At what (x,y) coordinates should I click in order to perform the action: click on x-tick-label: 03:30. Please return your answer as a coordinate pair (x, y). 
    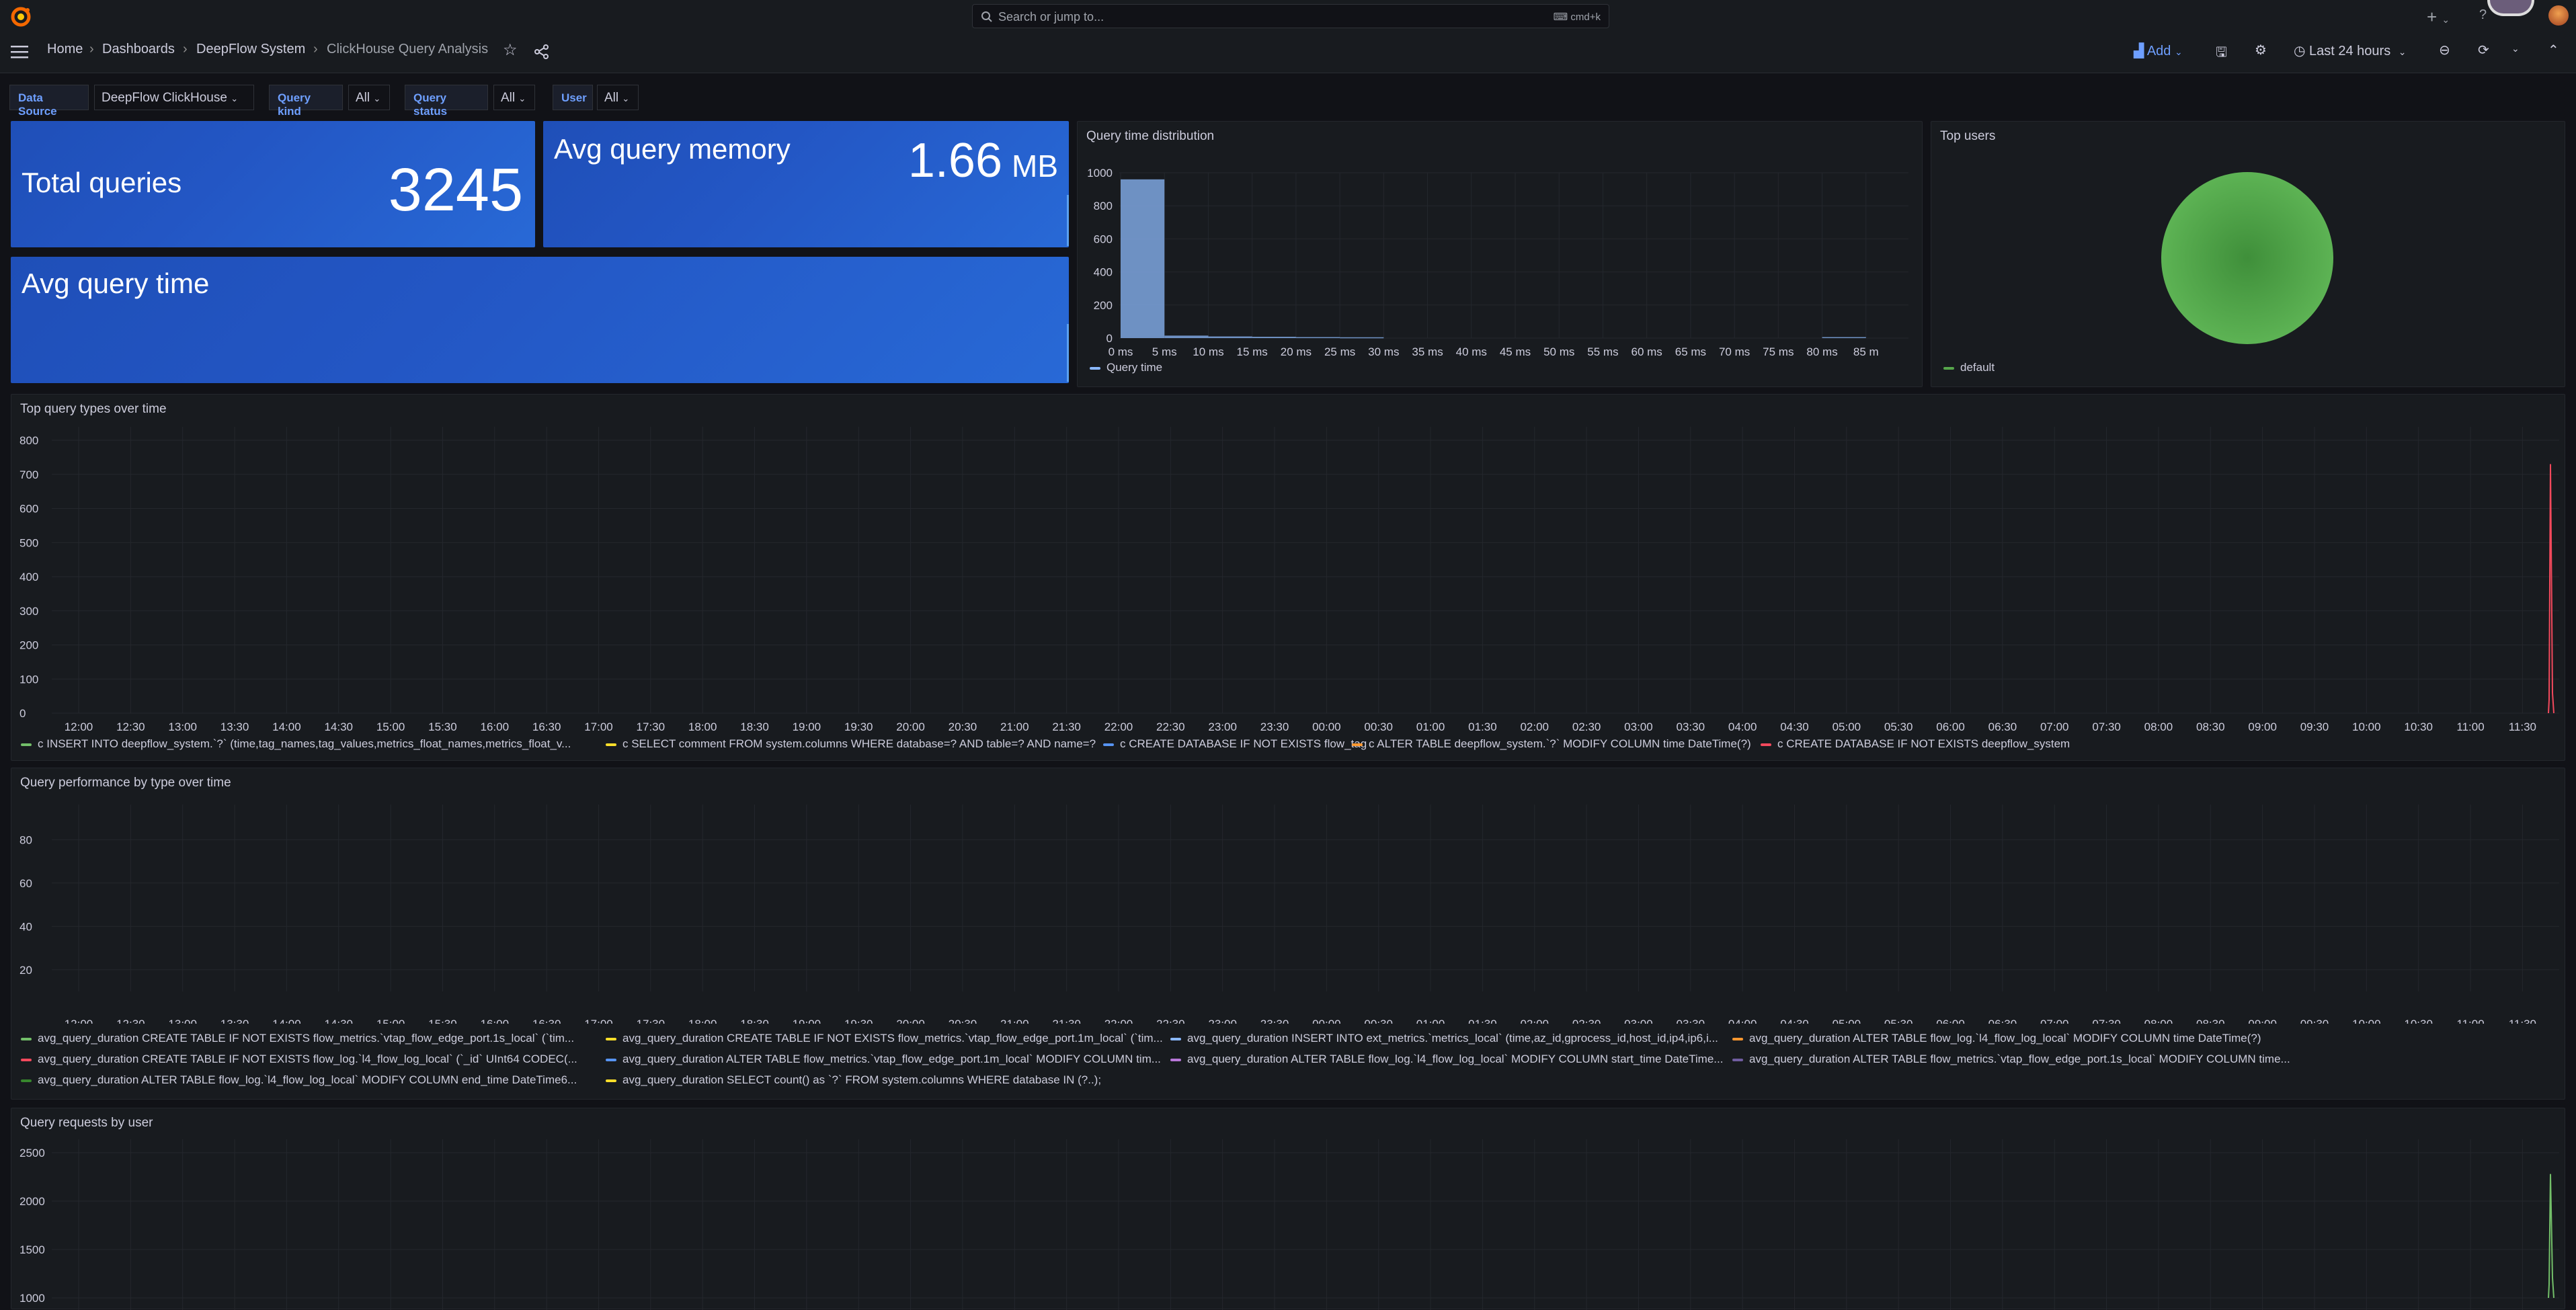
    Looking at the image, I should click on (1691, 727).